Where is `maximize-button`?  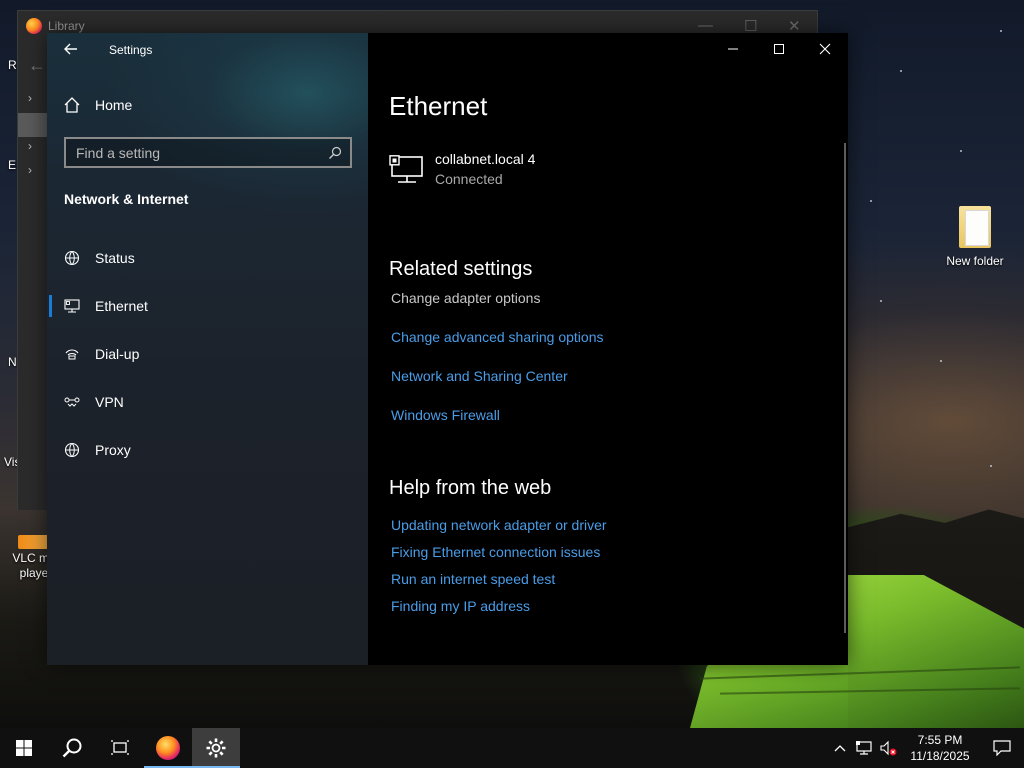 maximize-button is located at coordinates (779, 49).